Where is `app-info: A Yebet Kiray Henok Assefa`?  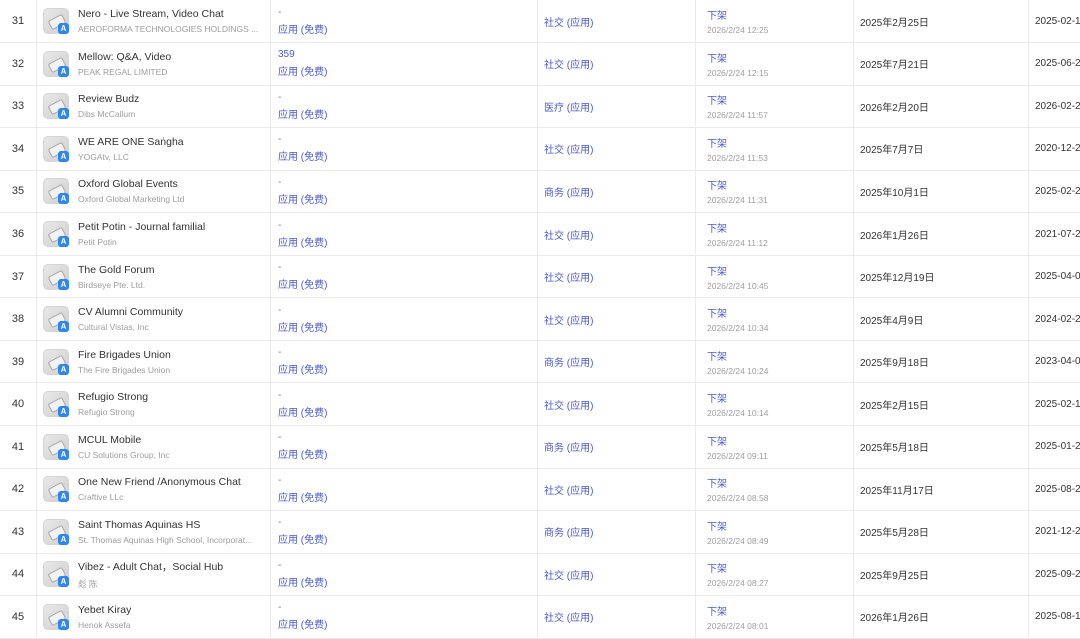
app-info: A Yebet Kiray Henok Assefa is located at coordinates (153, 617).